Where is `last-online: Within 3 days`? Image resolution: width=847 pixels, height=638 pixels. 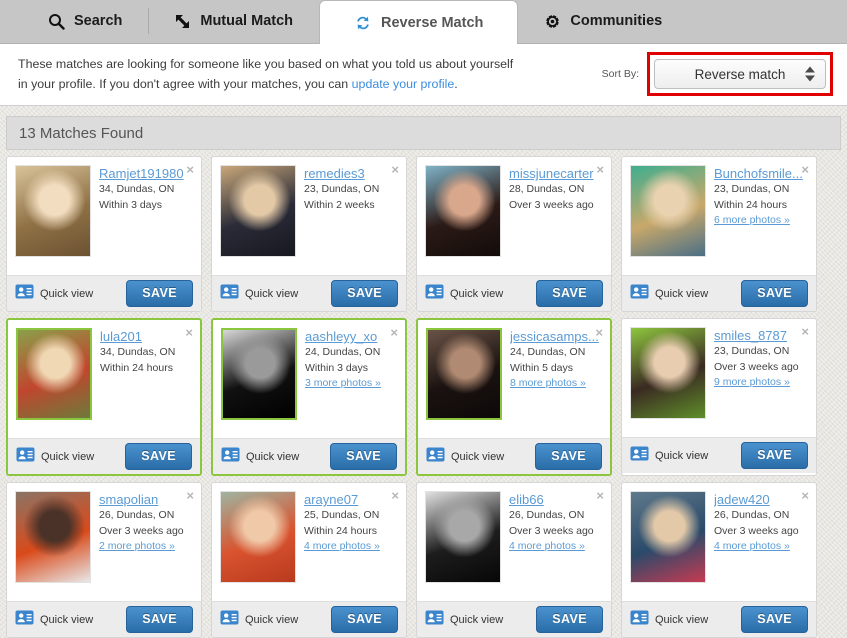
last-online: Within 3 days is located at coordinates (131, 204).